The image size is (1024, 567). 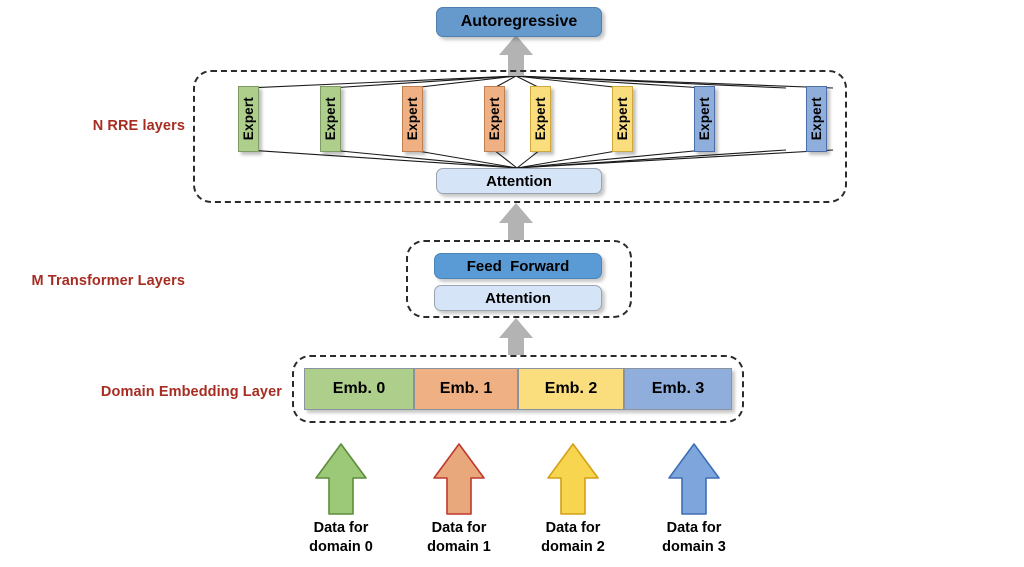 I want to click on input-caption-line2: domain 3, so click(x=694, y=546).